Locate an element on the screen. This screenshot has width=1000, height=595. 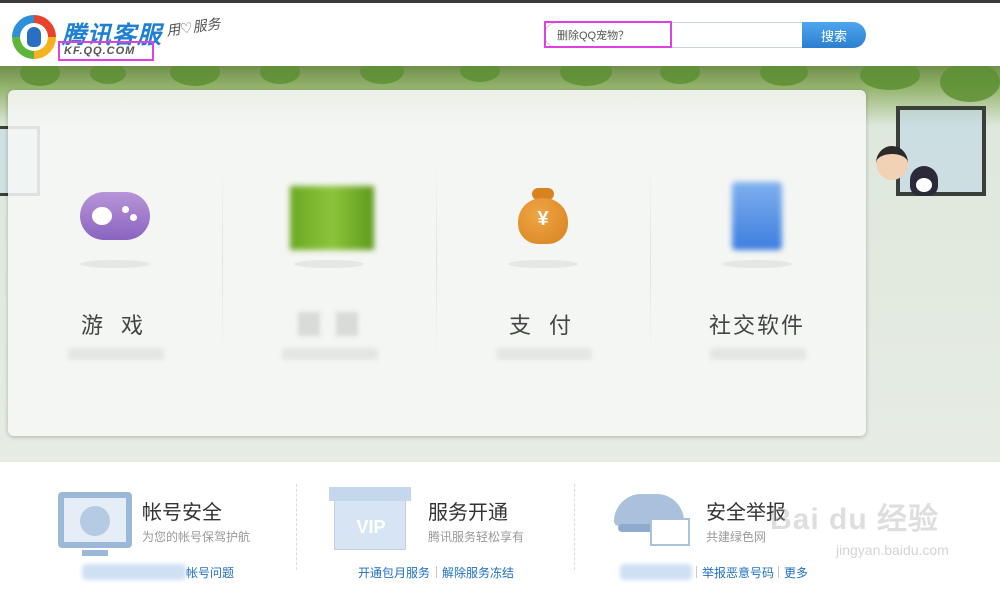
baidu-watermark: Bai du 经验 jingyan.baidu.com is located at coordinates (880, 524).